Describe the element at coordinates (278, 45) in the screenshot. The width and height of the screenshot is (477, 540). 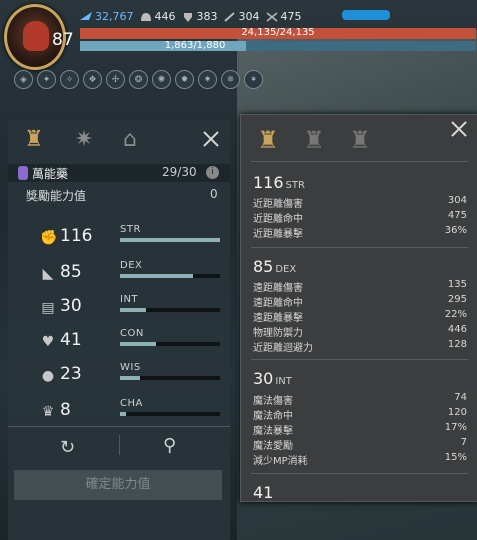
I see `mp-bar: 1,863/1,880` at that location.